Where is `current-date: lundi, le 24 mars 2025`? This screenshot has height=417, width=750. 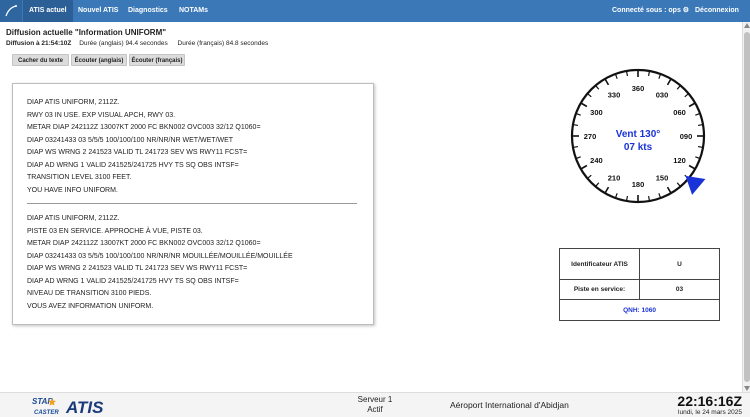 current-date: lundi, le 24 mars 2025 is located at coordinates (710, 412).